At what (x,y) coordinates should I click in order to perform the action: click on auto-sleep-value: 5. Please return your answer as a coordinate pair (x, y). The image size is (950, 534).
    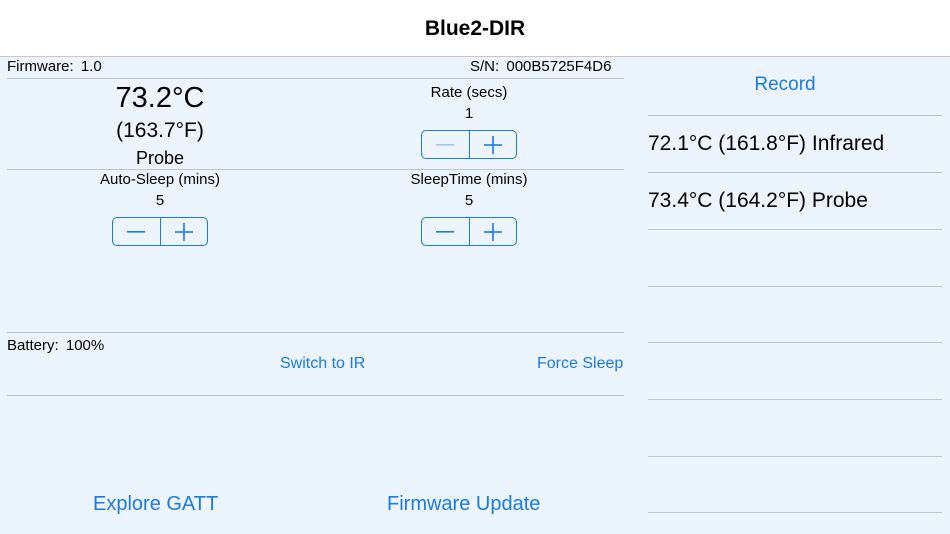
    Looking at the image, I should click on (160, 200).